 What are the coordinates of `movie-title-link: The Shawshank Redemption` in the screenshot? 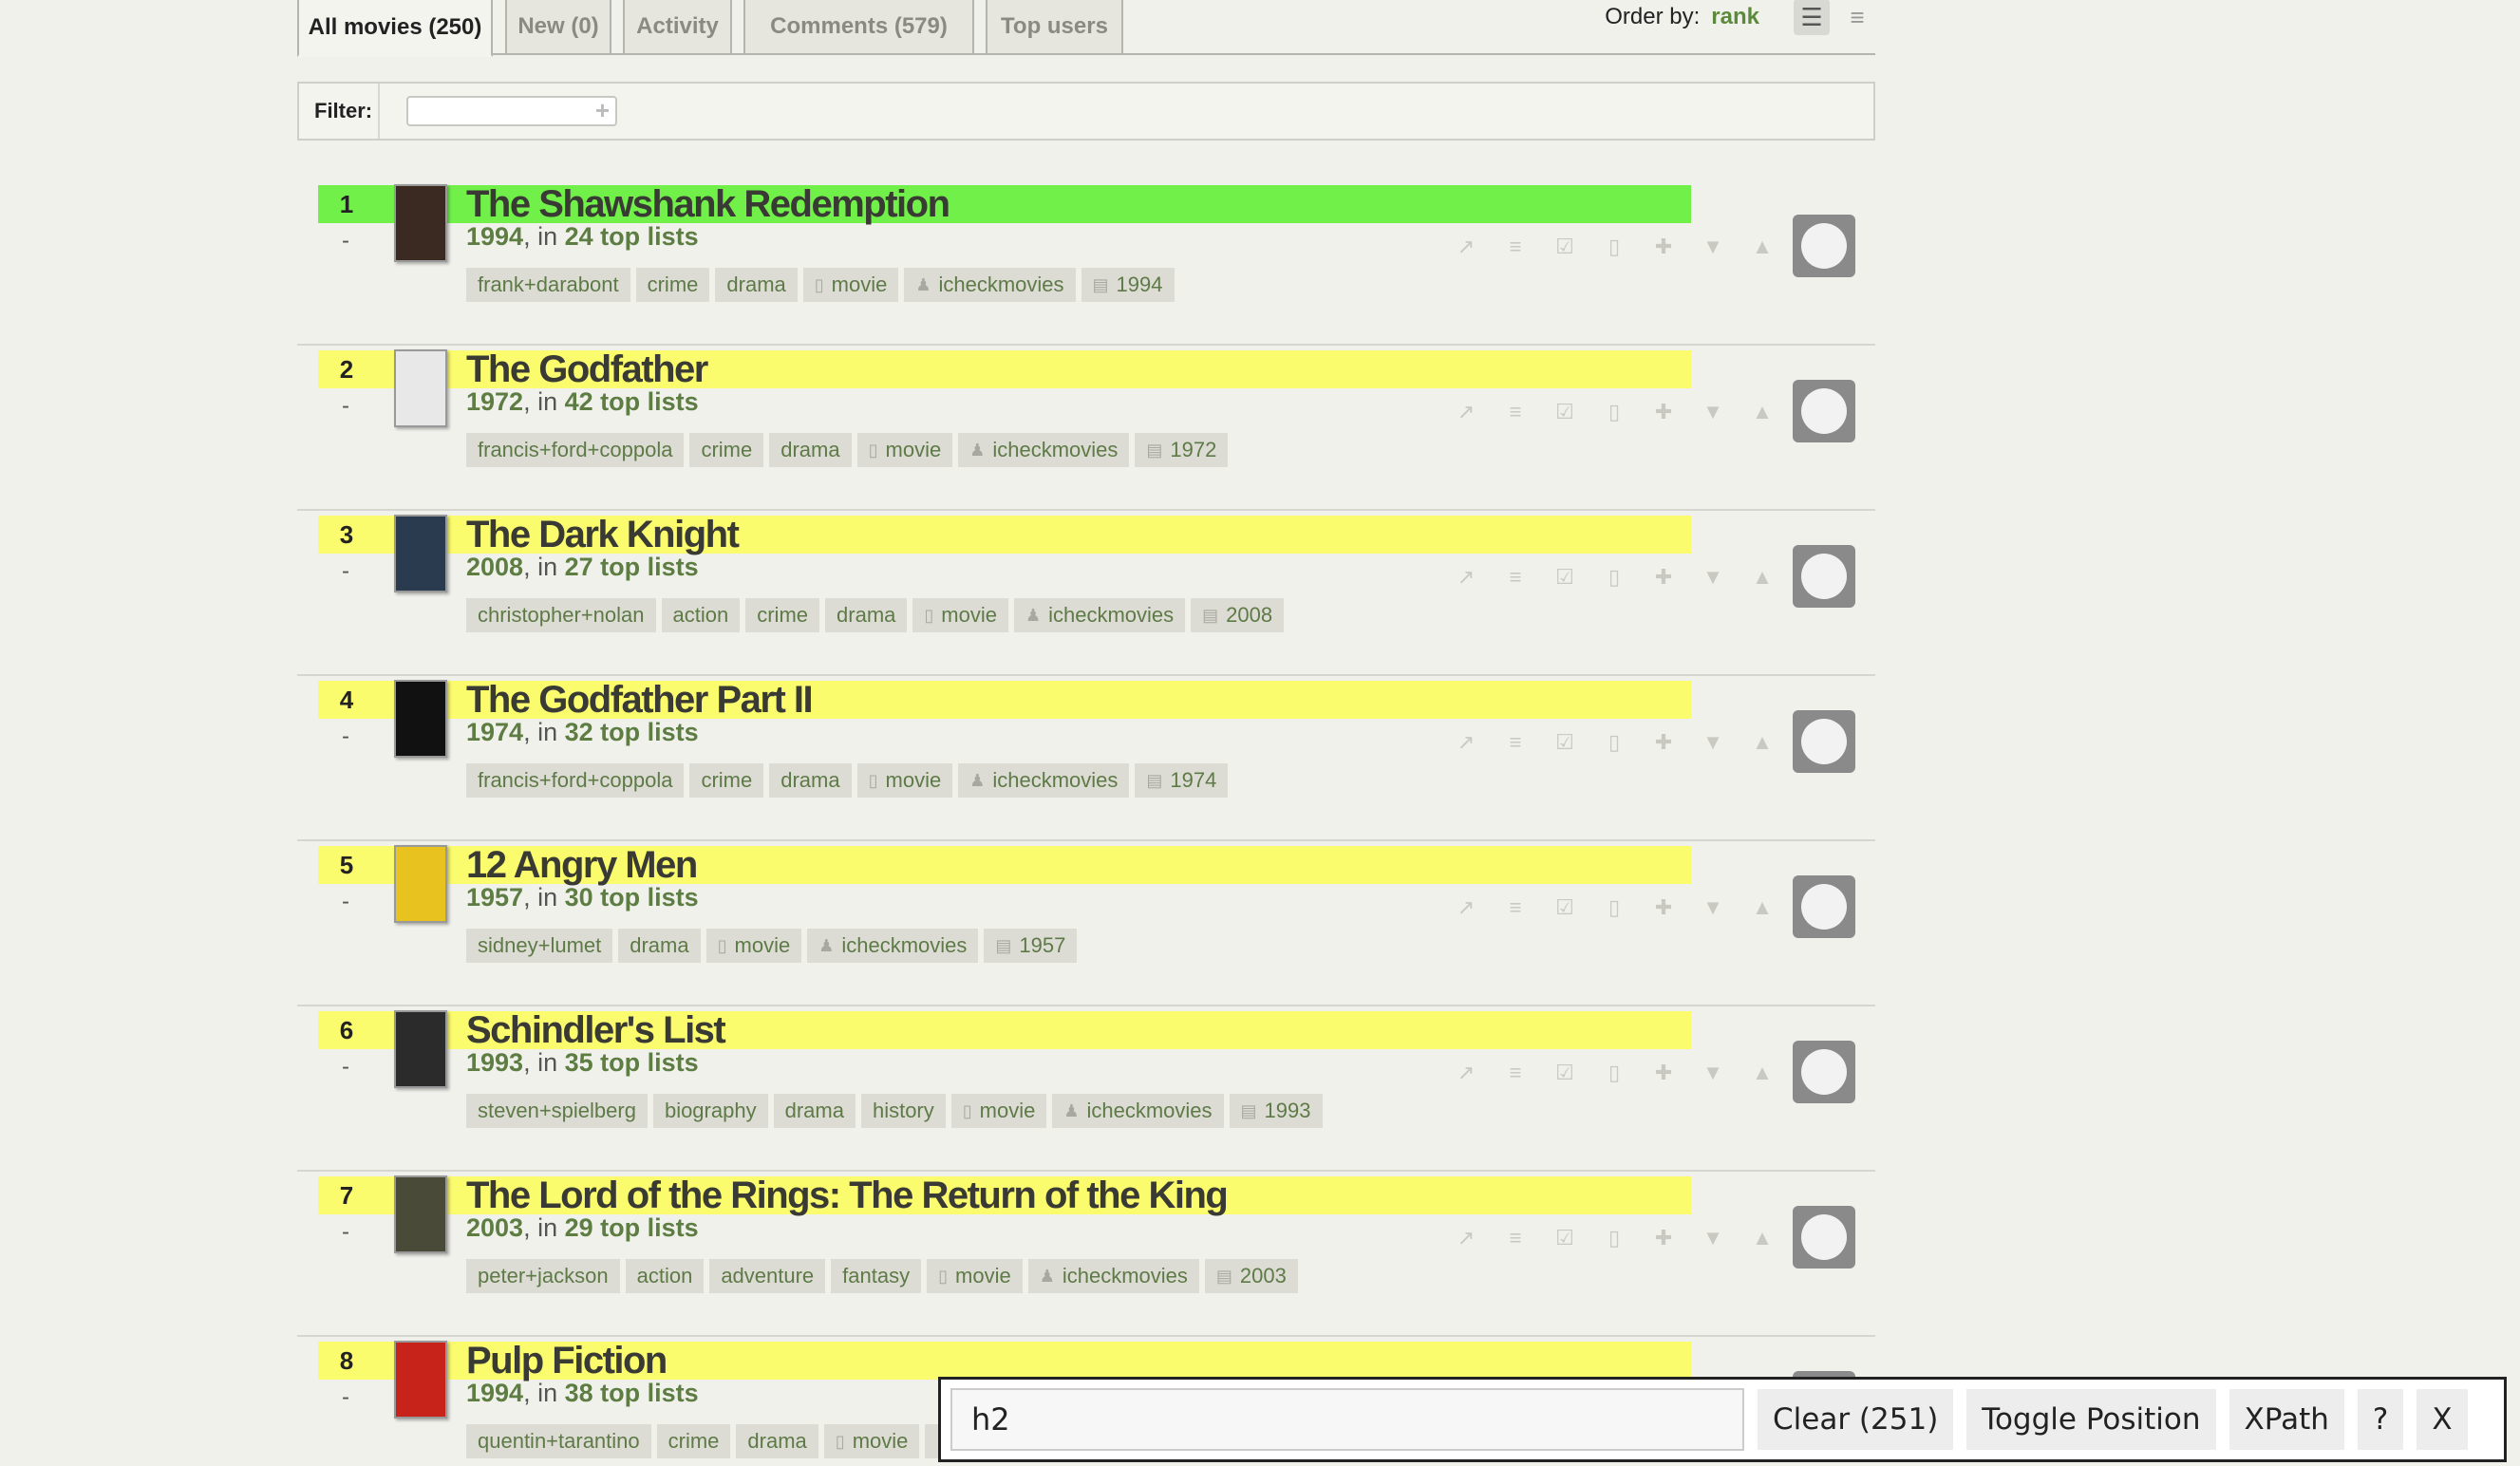 It's located at (708, 204).